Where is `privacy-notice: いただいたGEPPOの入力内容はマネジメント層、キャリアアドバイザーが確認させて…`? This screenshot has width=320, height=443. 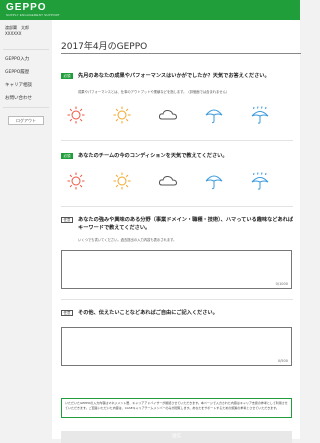 privacy-notice: いただいたGEPPOの入力内容はマネジメント層、キャリアアドバイザーが確認させて… is located at coordinates (176, 408).